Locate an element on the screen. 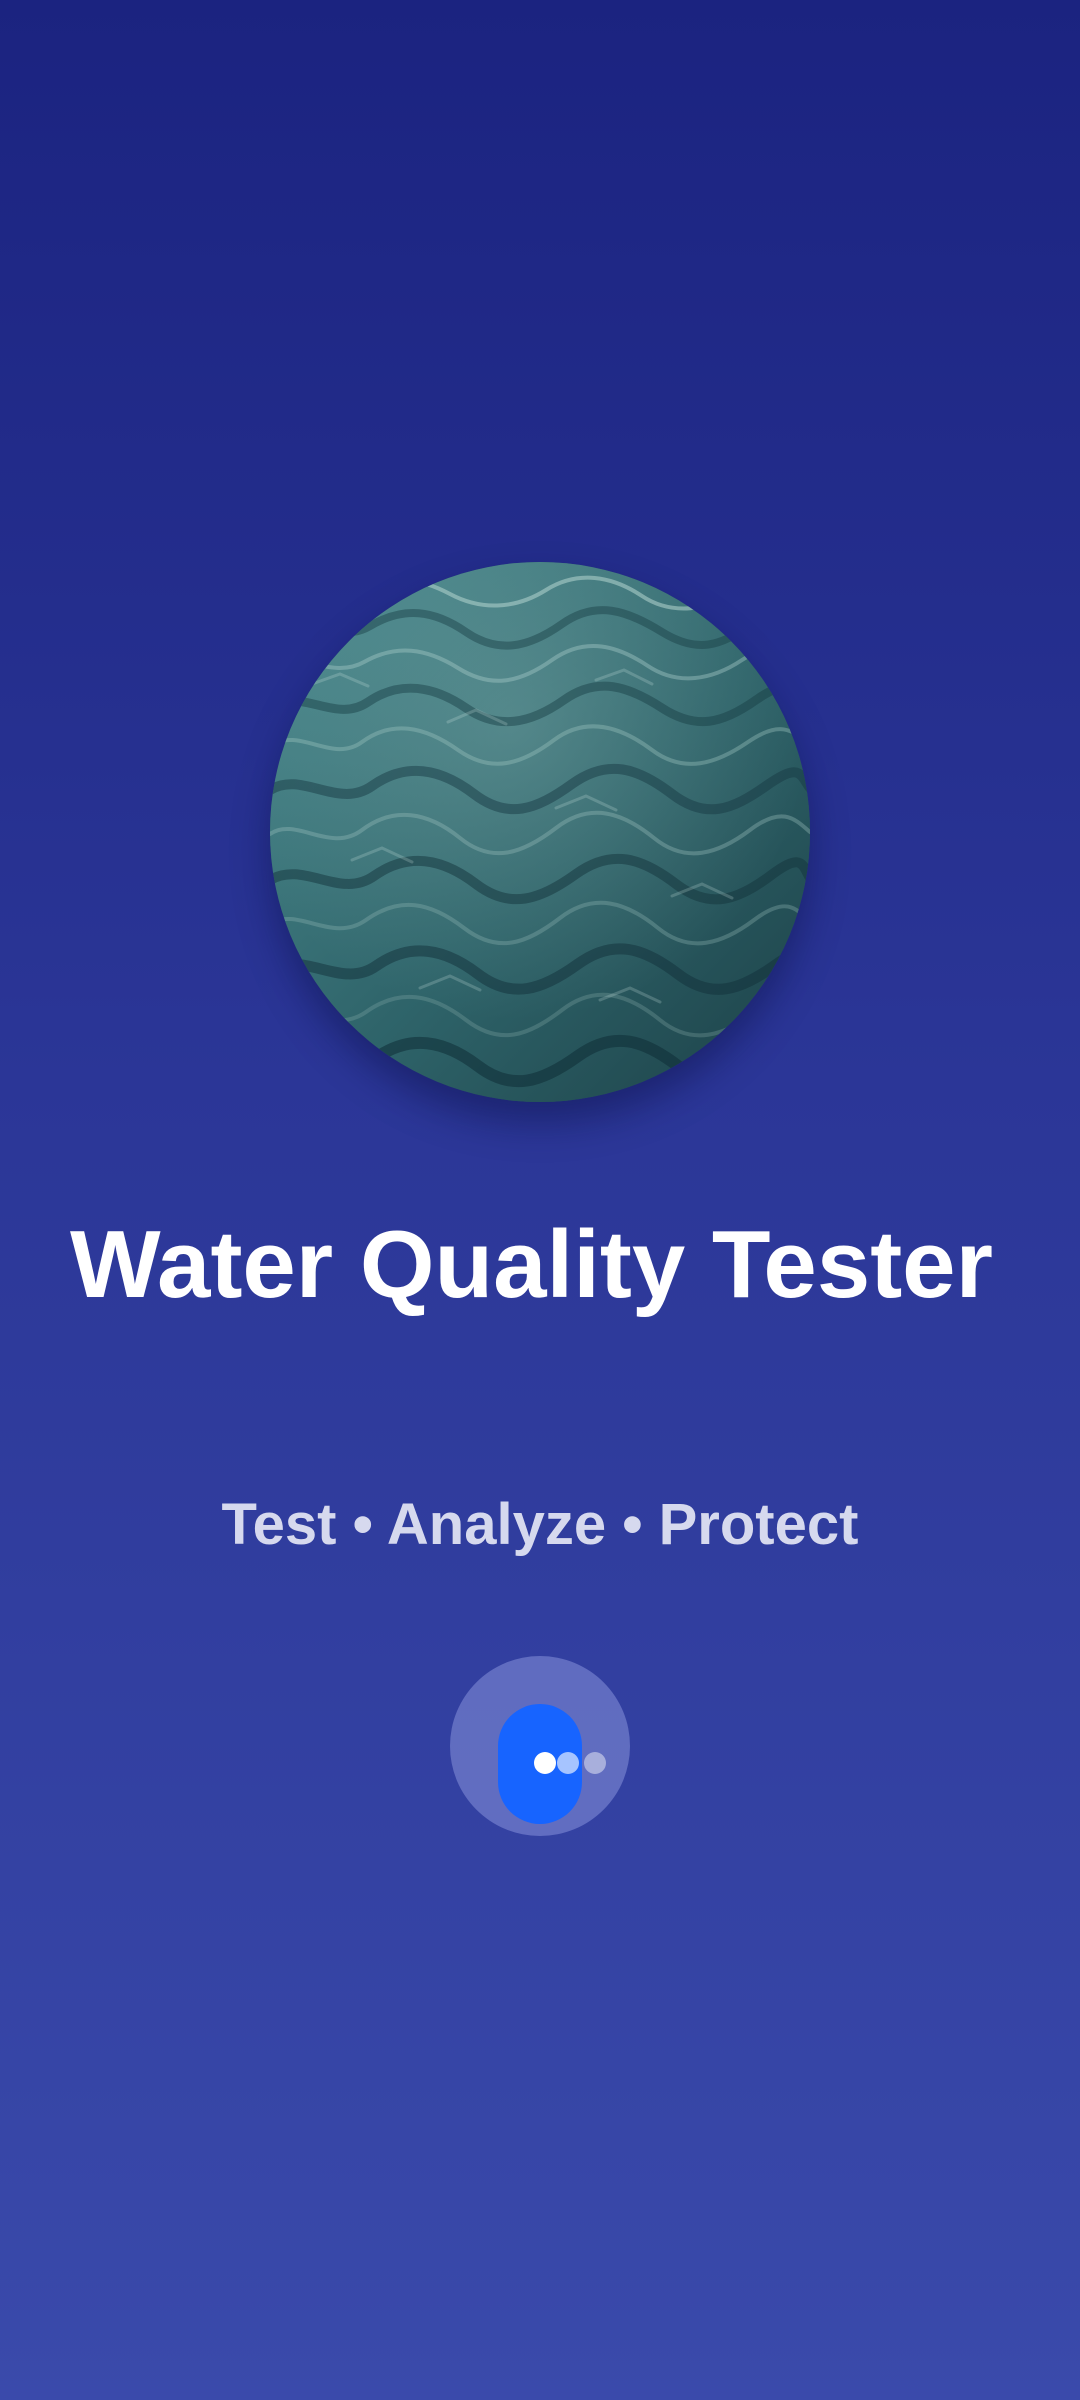  water-surface-illustration is located at coordinates (540, 832).